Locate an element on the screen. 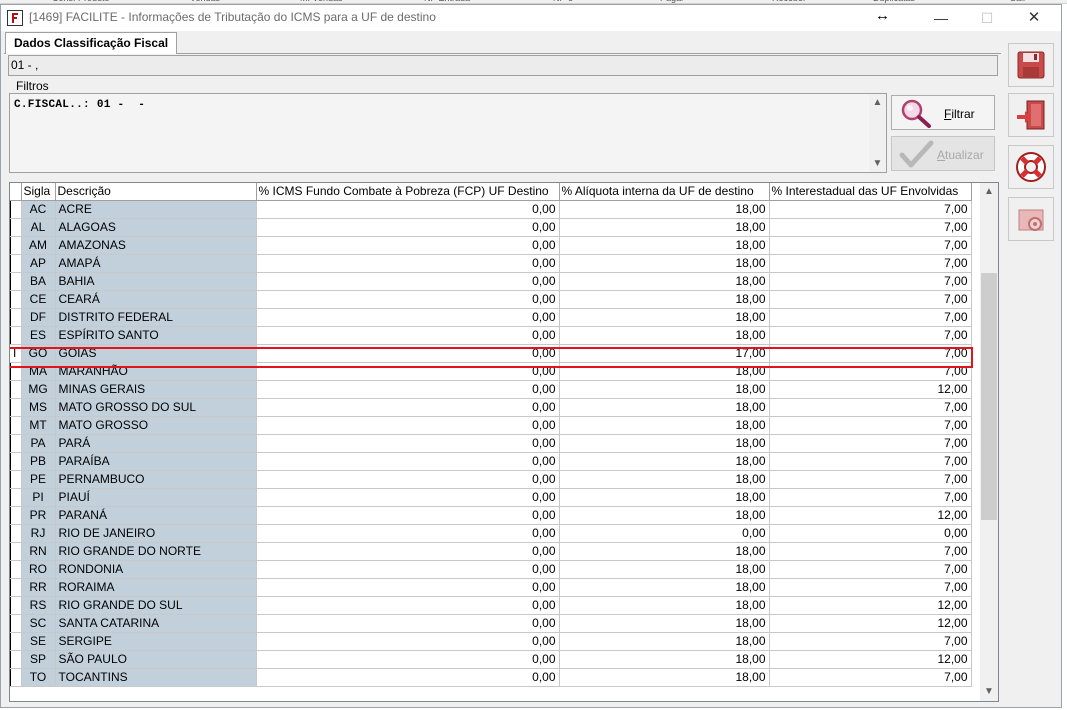 This screenshot has height=710, width=1067. table-row: PR PARANÁ 0,00 18,00 12,00 is located at coordinates (491, 515).